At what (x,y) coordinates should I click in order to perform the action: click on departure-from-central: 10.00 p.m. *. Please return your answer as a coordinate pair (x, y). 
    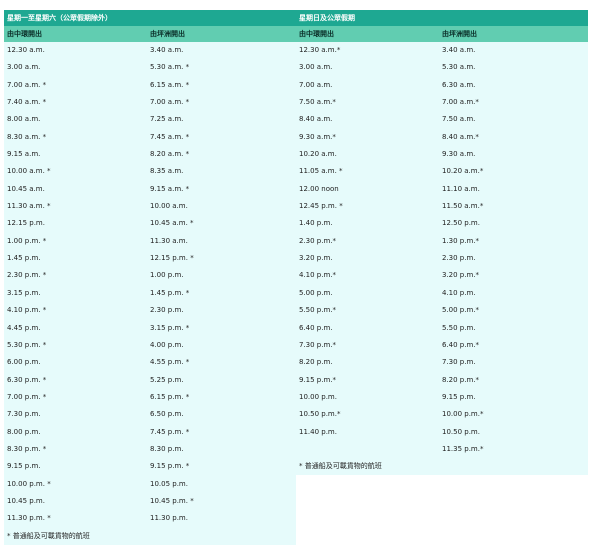
    Looking at the image, I should click on (29, 483).